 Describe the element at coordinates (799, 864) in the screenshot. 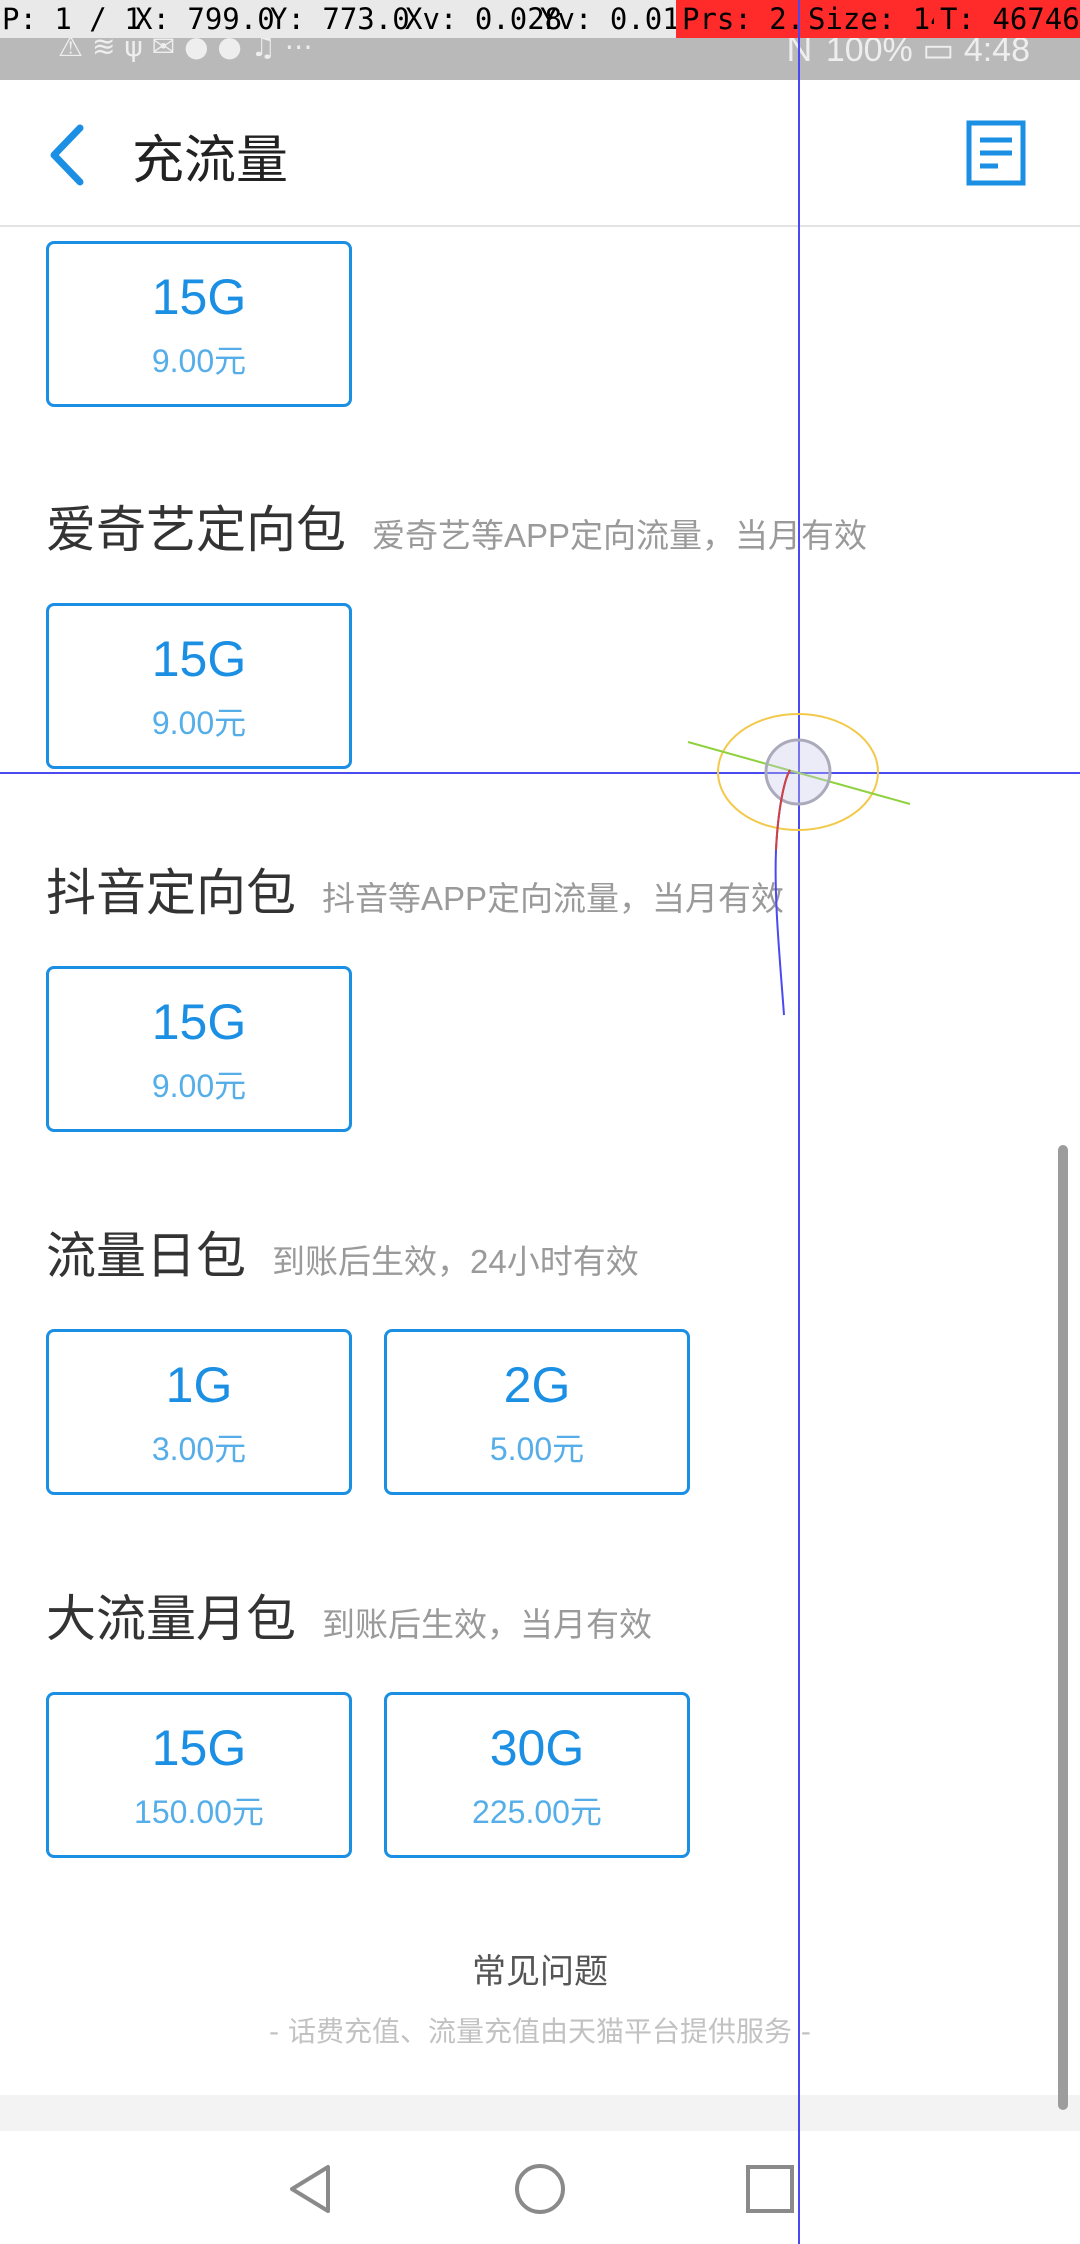

I see `touch-trace-overlay` at that location.